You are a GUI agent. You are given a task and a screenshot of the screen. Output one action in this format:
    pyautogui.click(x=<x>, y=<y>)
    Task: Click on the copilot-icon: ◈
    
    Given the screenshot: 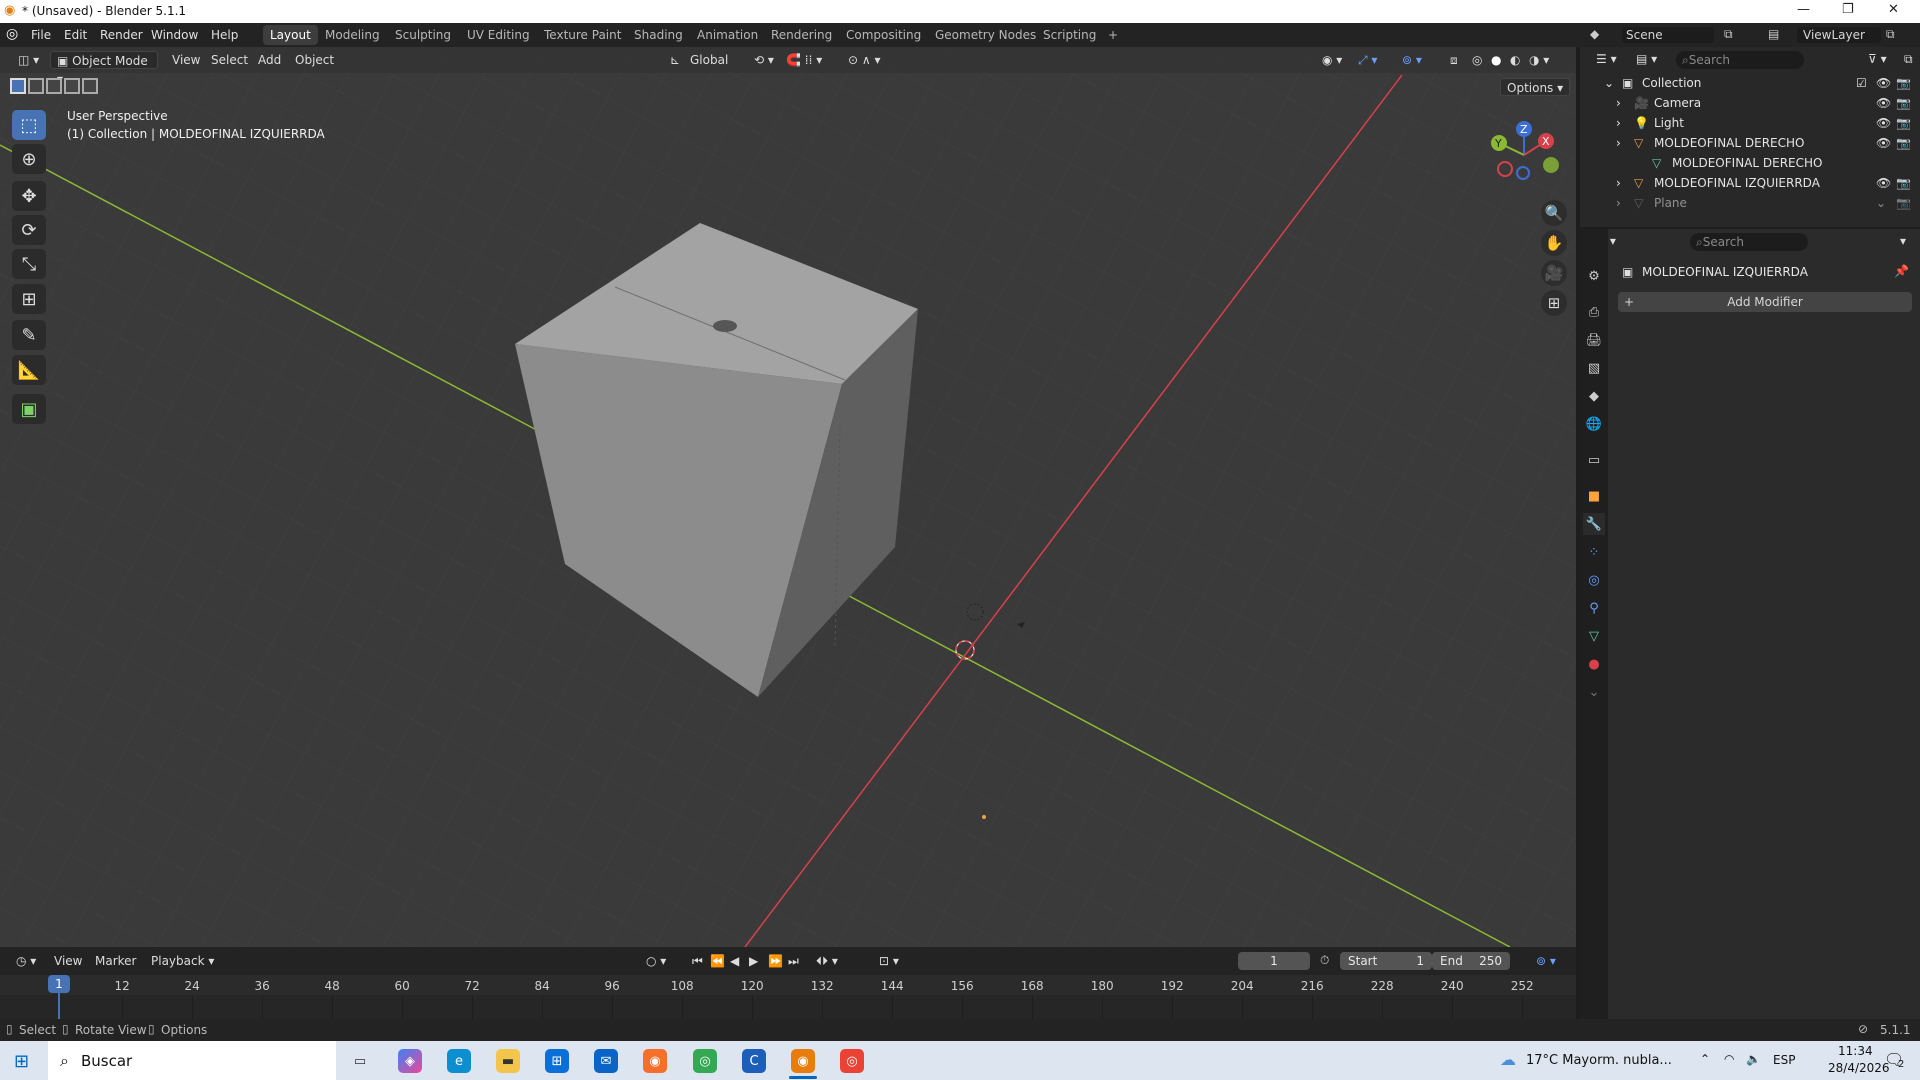 What is the action you would take?
    pyautogui.click(x=410, y=1061)
    